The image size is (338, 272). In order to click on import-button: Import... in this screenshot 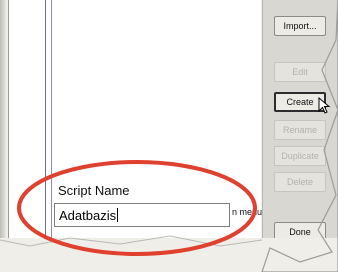, I will do `click(300, 26)`.